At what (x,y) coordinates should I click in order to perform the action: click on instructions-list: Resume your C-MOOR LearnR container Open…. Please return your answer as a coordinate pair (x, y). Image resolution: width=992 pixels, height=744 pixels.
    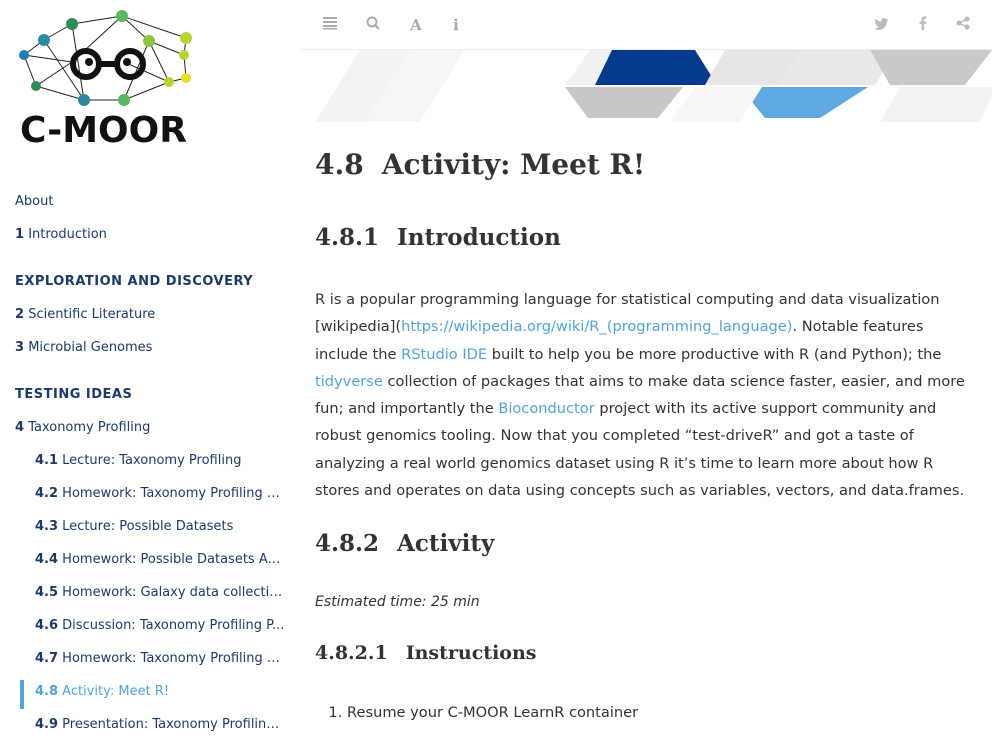
    Looking at the image, I should click on (578, 719).